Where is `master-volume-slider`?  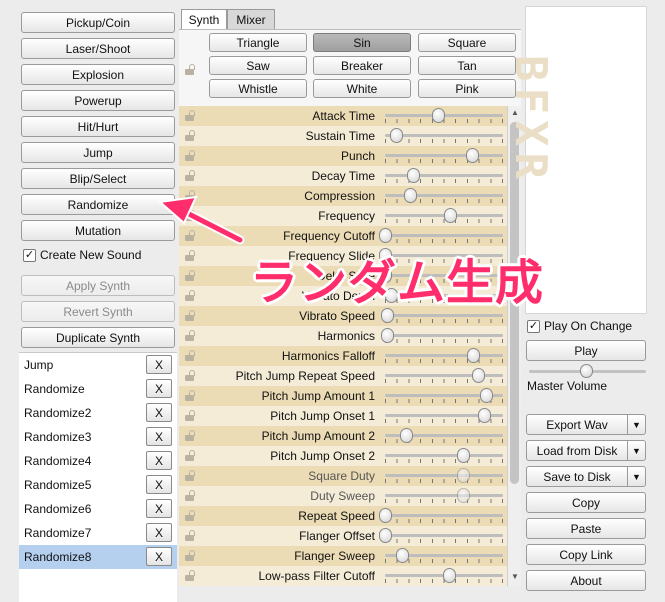
master-volume-slider is located at coordinates (586, 371).